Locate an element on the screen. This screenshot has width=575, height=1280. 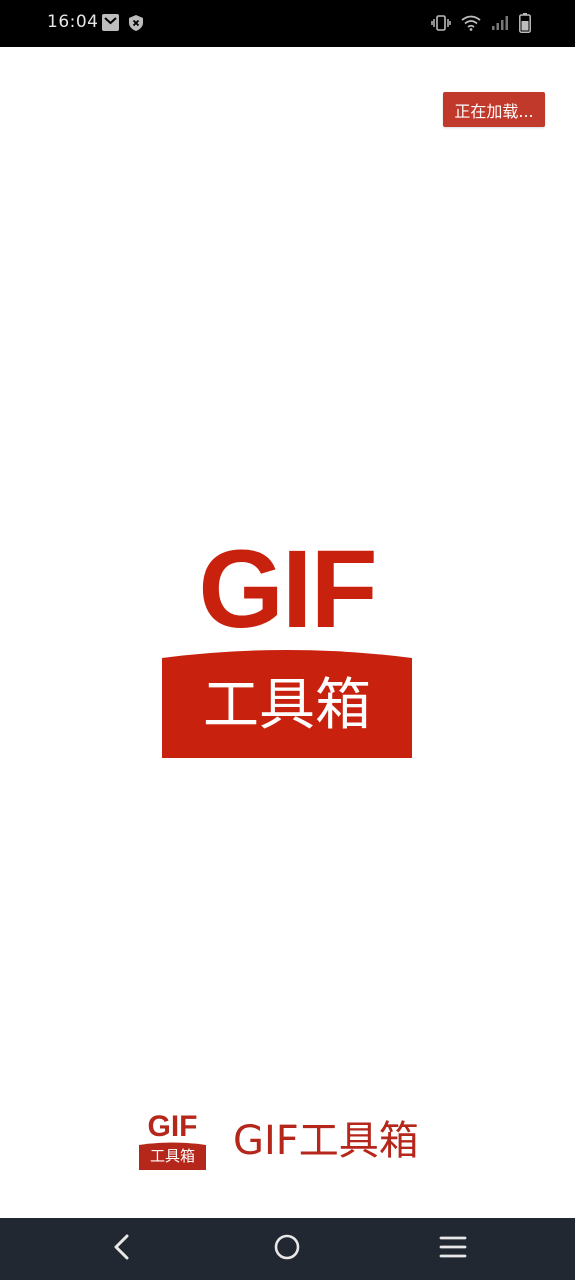
splash-logo: GIF 工具箱 is located at coordinates (287, 643).